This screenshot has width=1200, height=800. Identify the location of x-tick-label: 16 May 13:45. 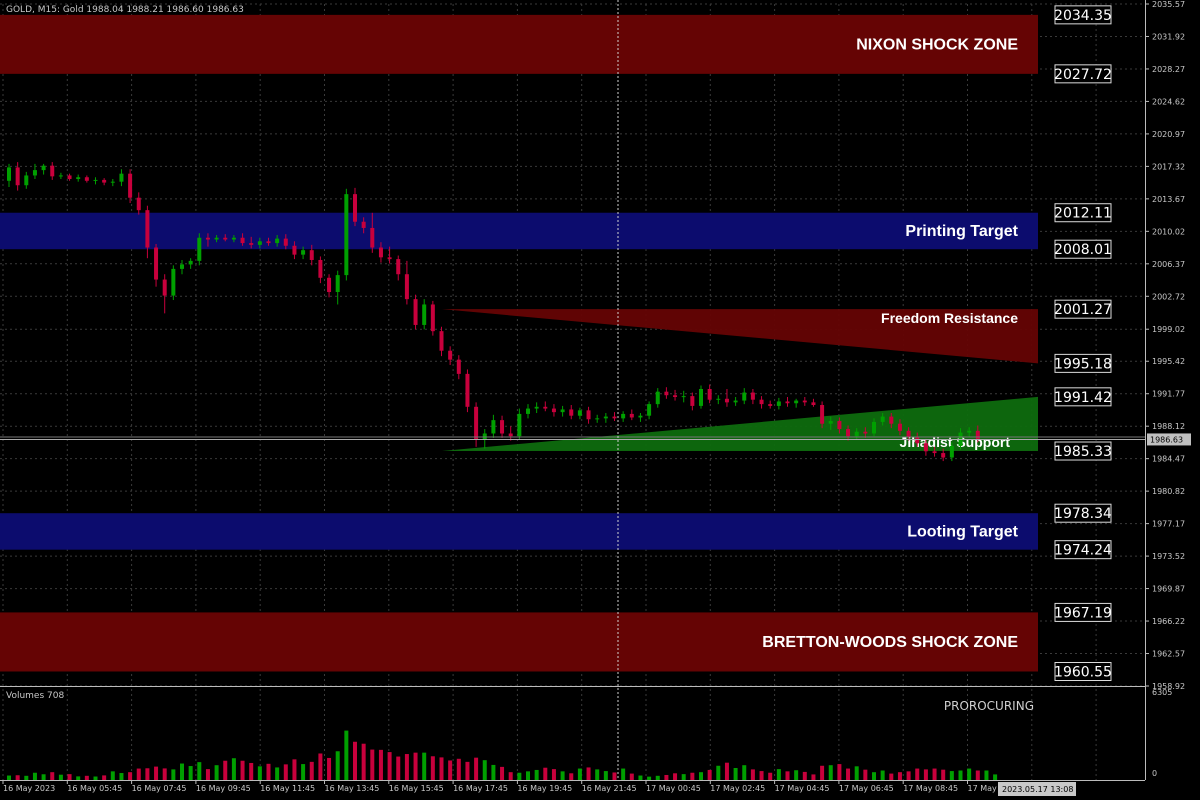
(352, 788).